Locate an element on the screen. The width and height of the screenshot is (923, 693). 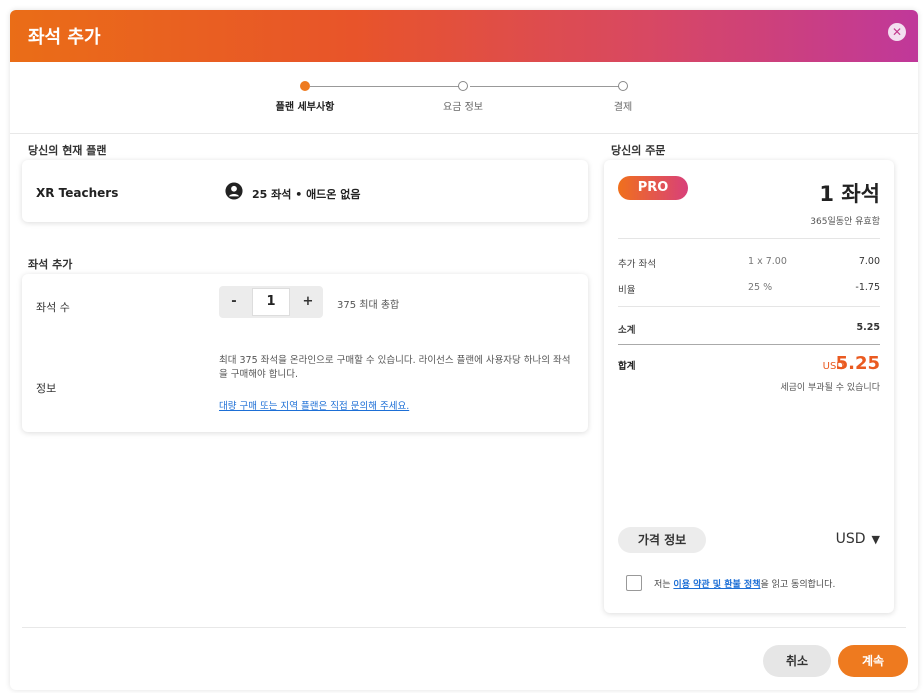
subtotal-label: 소계 is located at coordinates (627, 330).